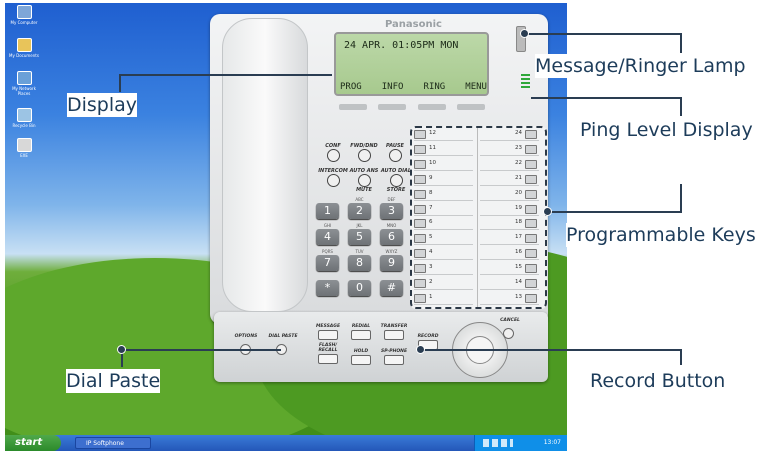 The width and height of the screenshot is (781, 451). I want to click on start-button: start, so click(33, 443).